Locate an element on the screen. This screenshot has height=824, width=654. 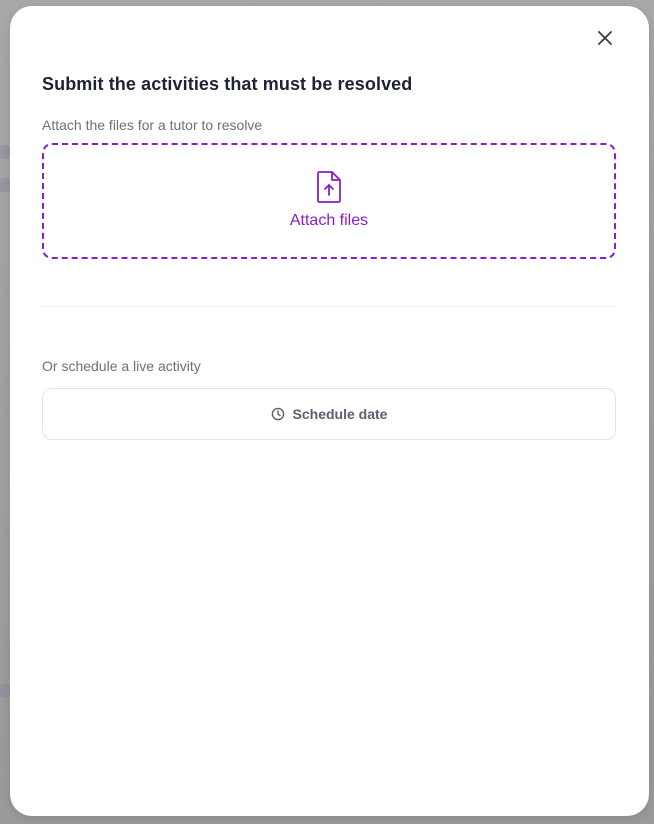
schedule-date-button: Schedule date is located at coordinates (329, 414).